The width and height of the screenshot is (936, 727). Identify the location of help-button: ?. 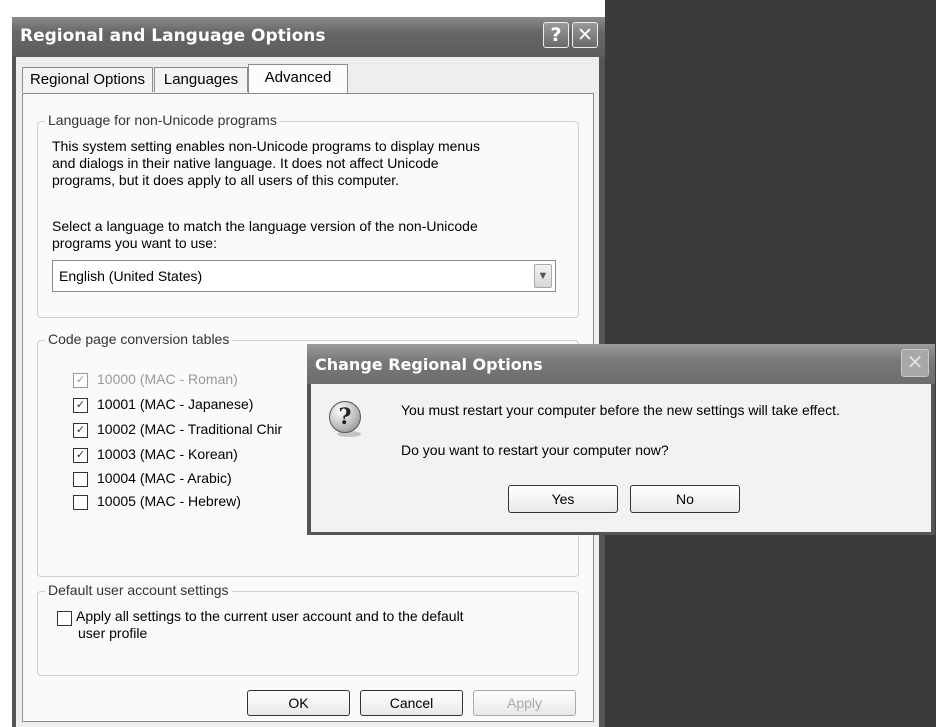
(556, 35).